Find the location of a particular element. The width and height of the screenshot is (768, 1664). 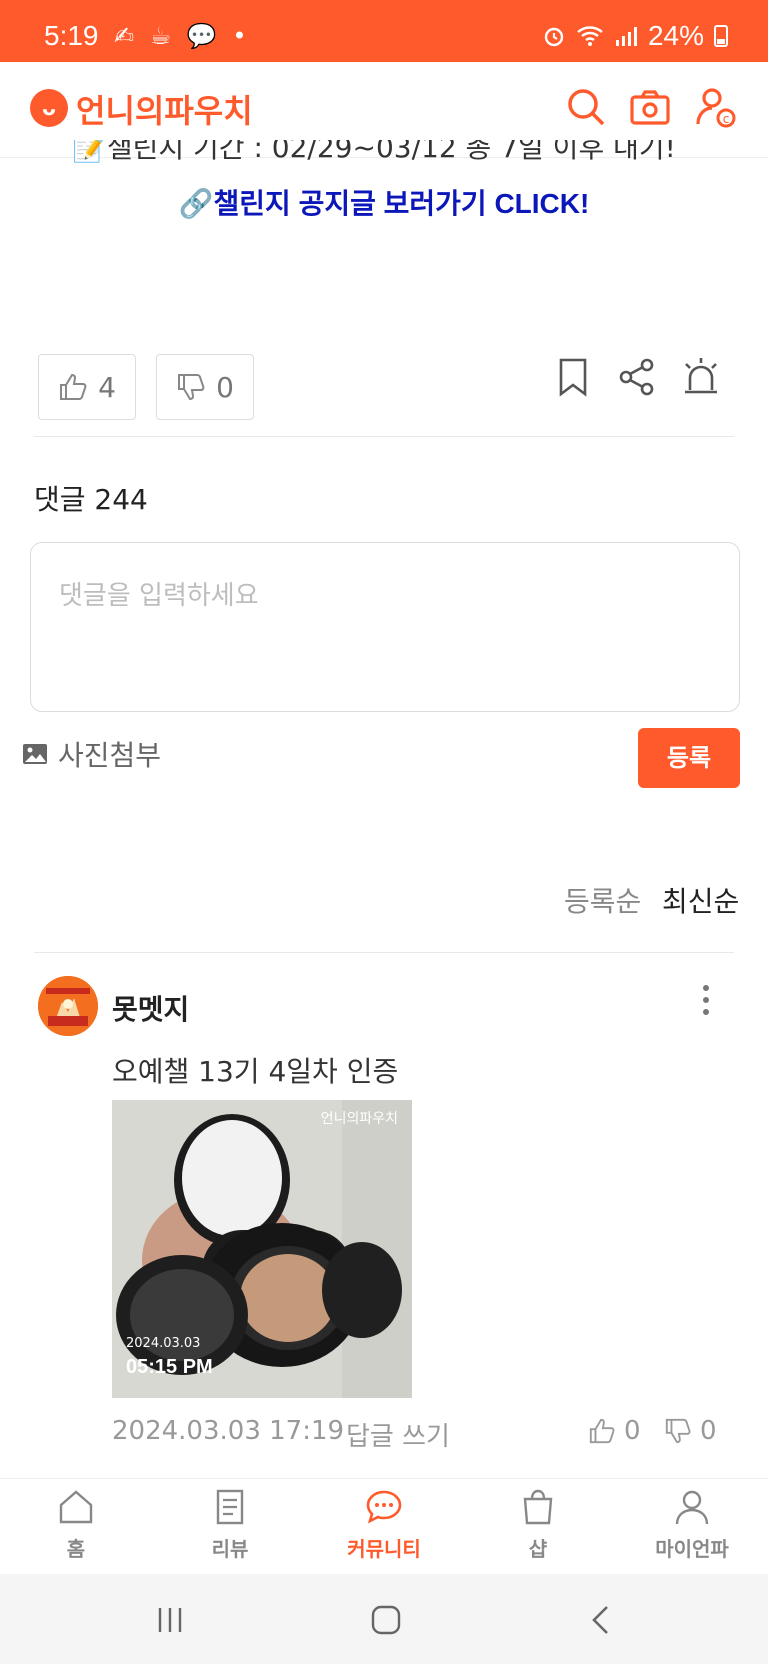

home-button-icon is located at coordinates (386, 1620).